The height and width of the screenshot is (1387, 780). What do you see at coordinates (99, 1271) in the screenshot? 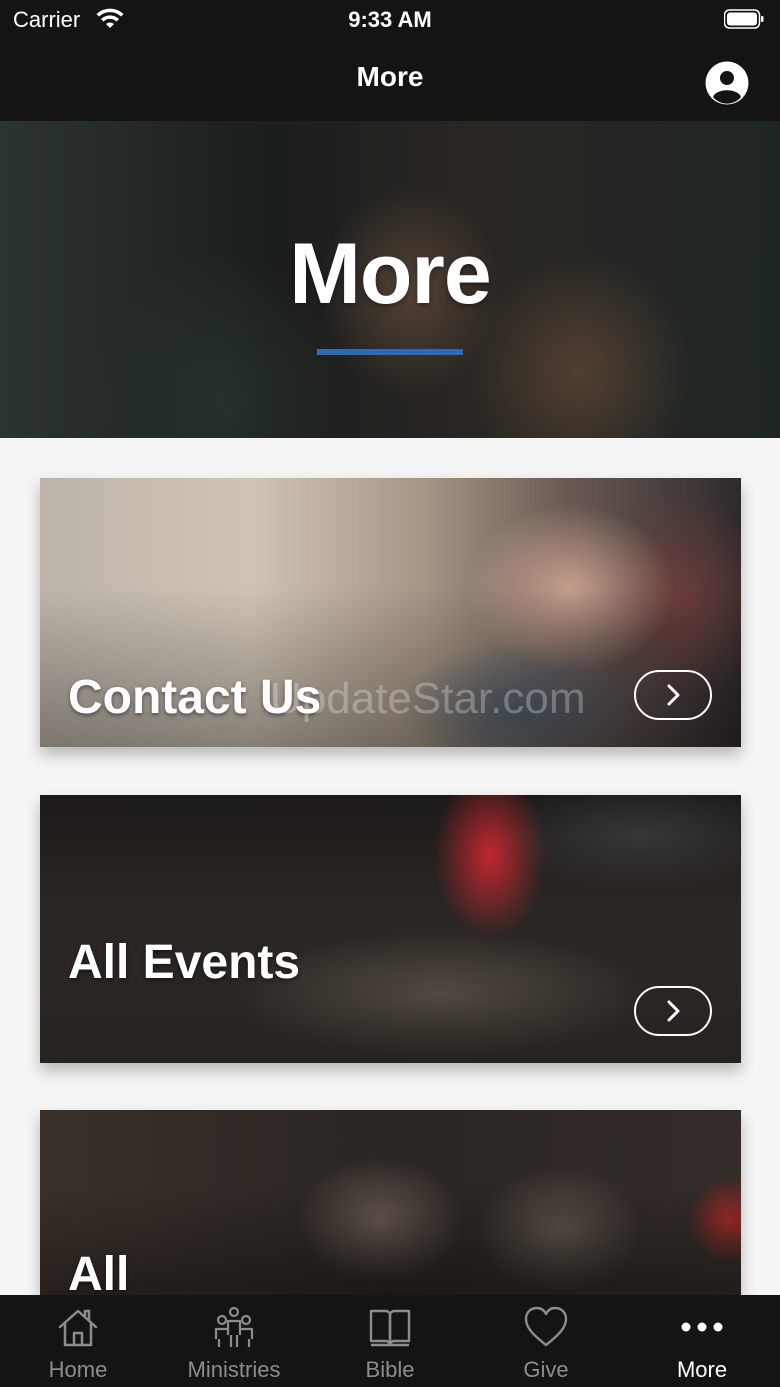
I see `card-label: All` at bounding box center [99, 1271].